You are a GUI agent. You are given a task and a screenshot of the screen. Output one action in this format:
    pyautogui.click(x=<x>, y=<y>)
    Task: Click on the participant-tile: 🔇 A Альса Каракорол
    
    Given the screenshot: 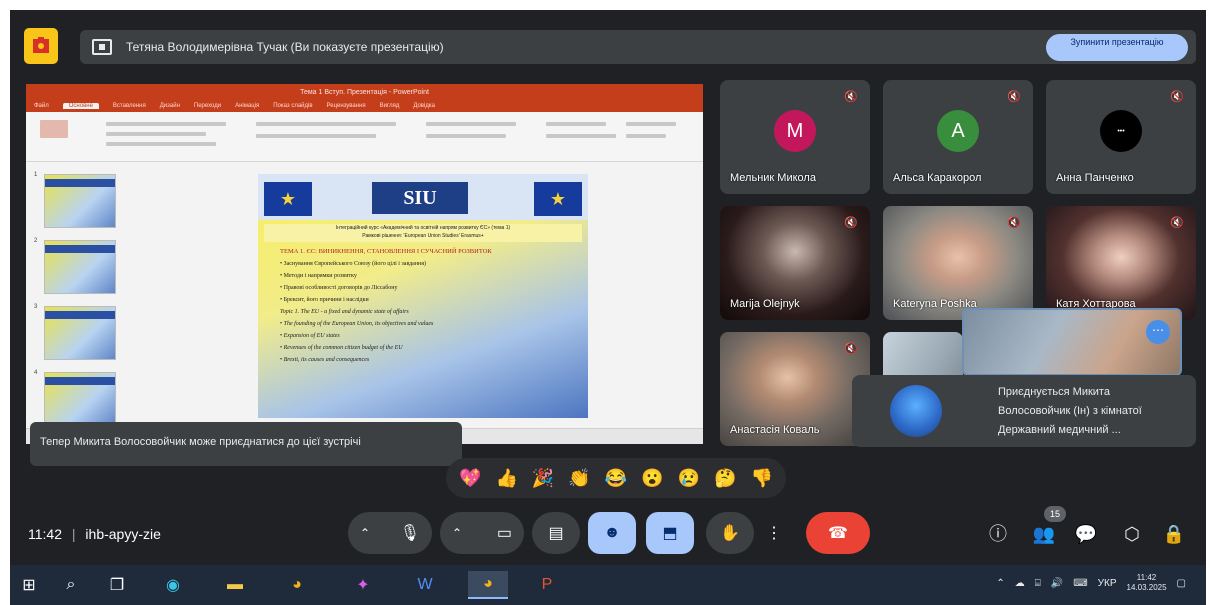 What is the action you would take?
    pyautogui.click(x=958, y=137)
    